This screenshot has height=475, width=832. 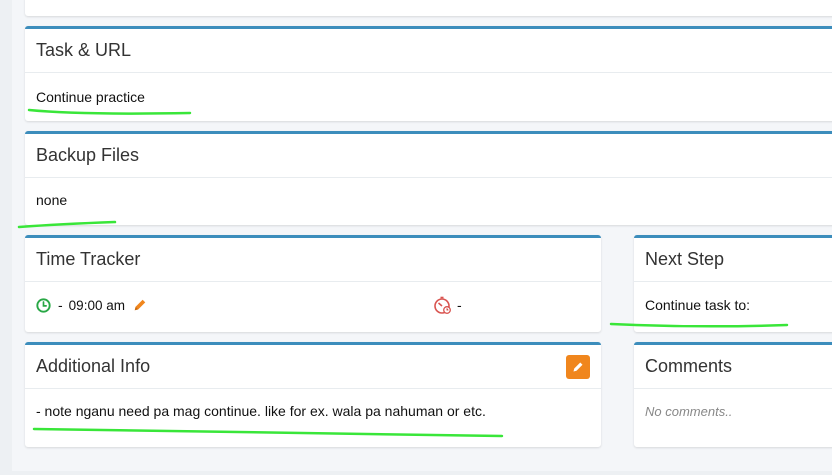 I want to click on edit-button, so click(x=578, y=367).